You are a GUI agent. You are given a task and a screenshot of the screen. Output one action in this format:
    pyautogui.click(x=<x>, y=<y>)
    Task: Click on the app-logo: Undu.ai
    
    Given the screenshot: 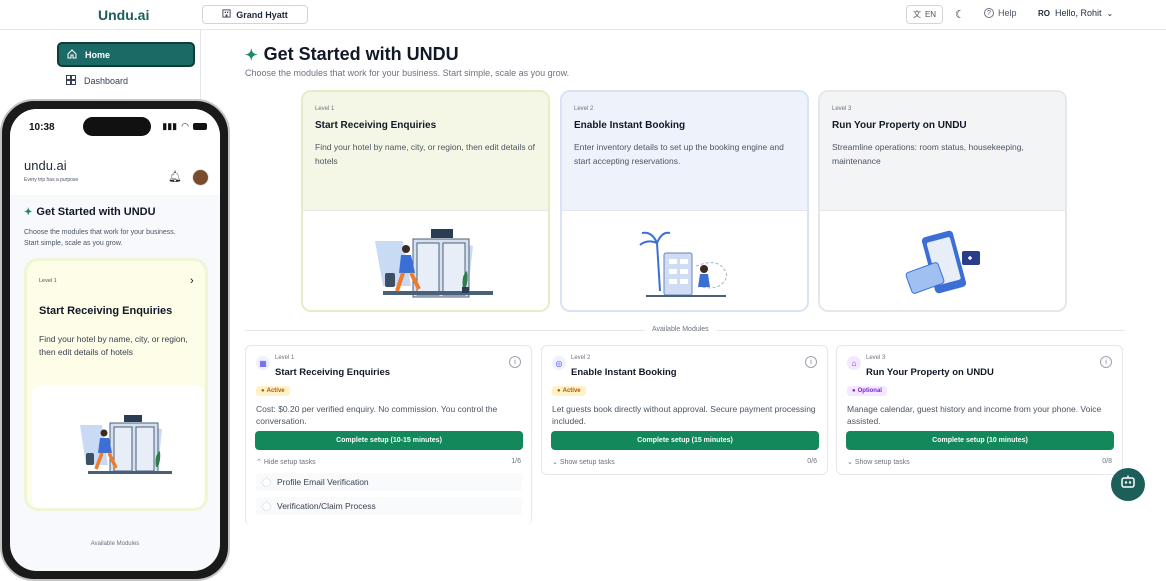 What is the action you would take?
    pyautogui.click(x=123, y=15)
    